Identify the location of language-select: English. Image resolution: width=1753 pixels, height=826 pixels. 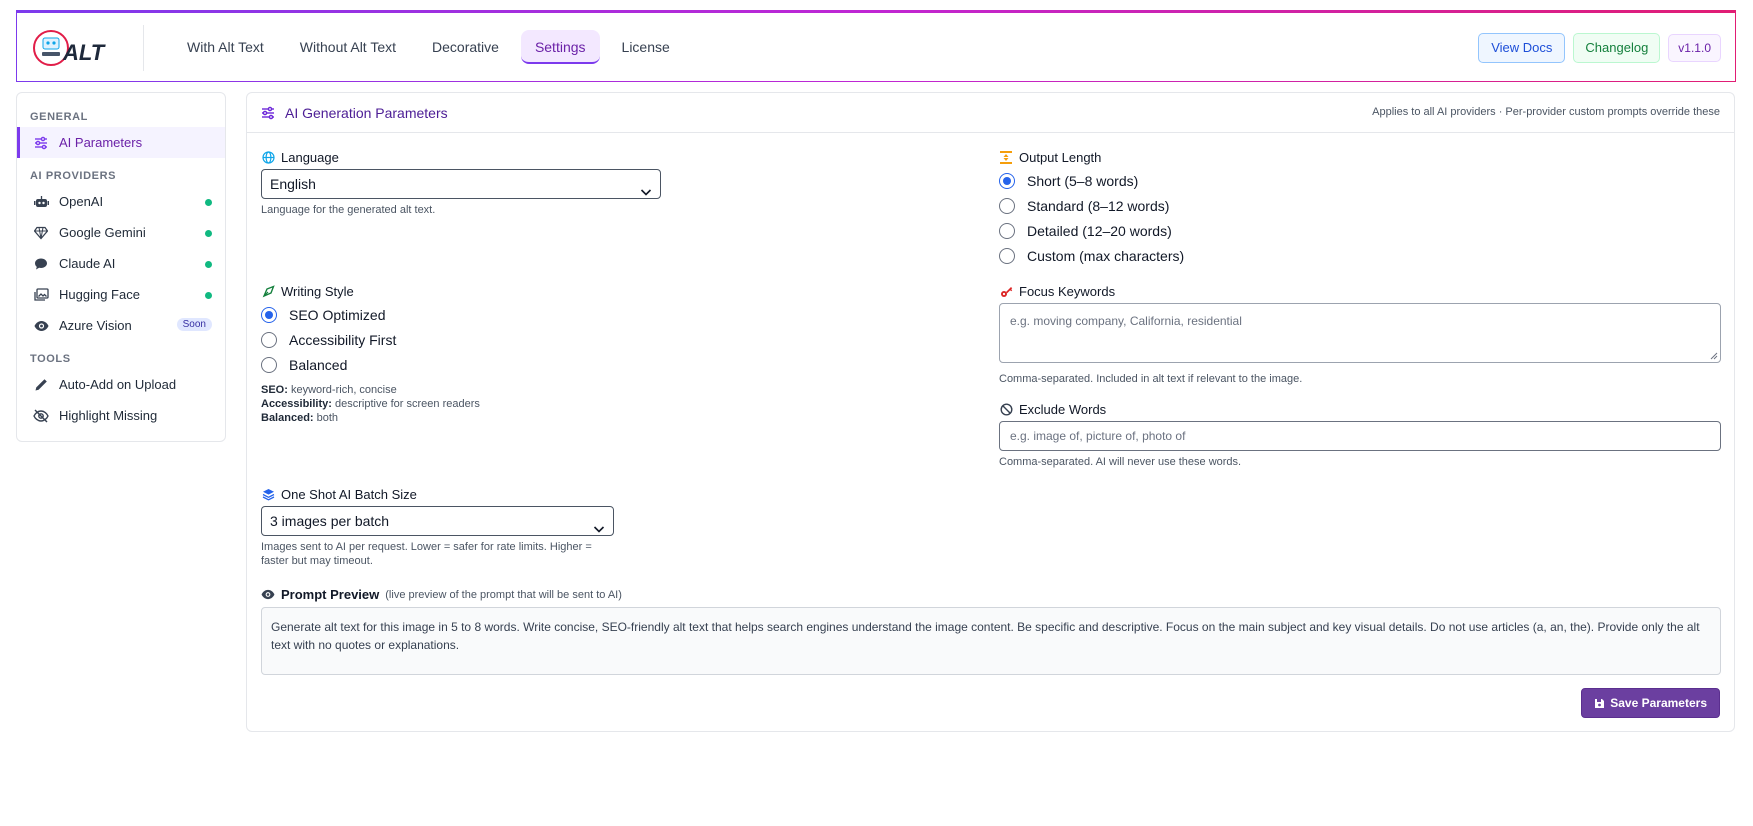
(461, 184).